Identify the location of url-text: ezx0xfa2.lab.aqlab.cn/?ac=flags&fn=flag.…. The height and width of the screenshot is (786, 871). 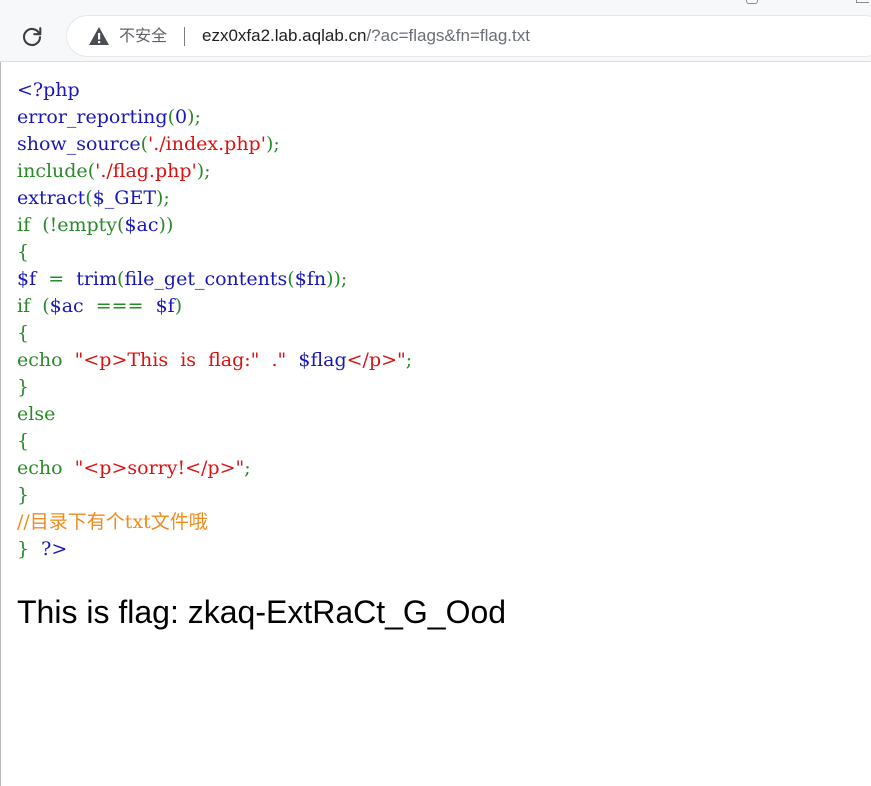
(366, 36).